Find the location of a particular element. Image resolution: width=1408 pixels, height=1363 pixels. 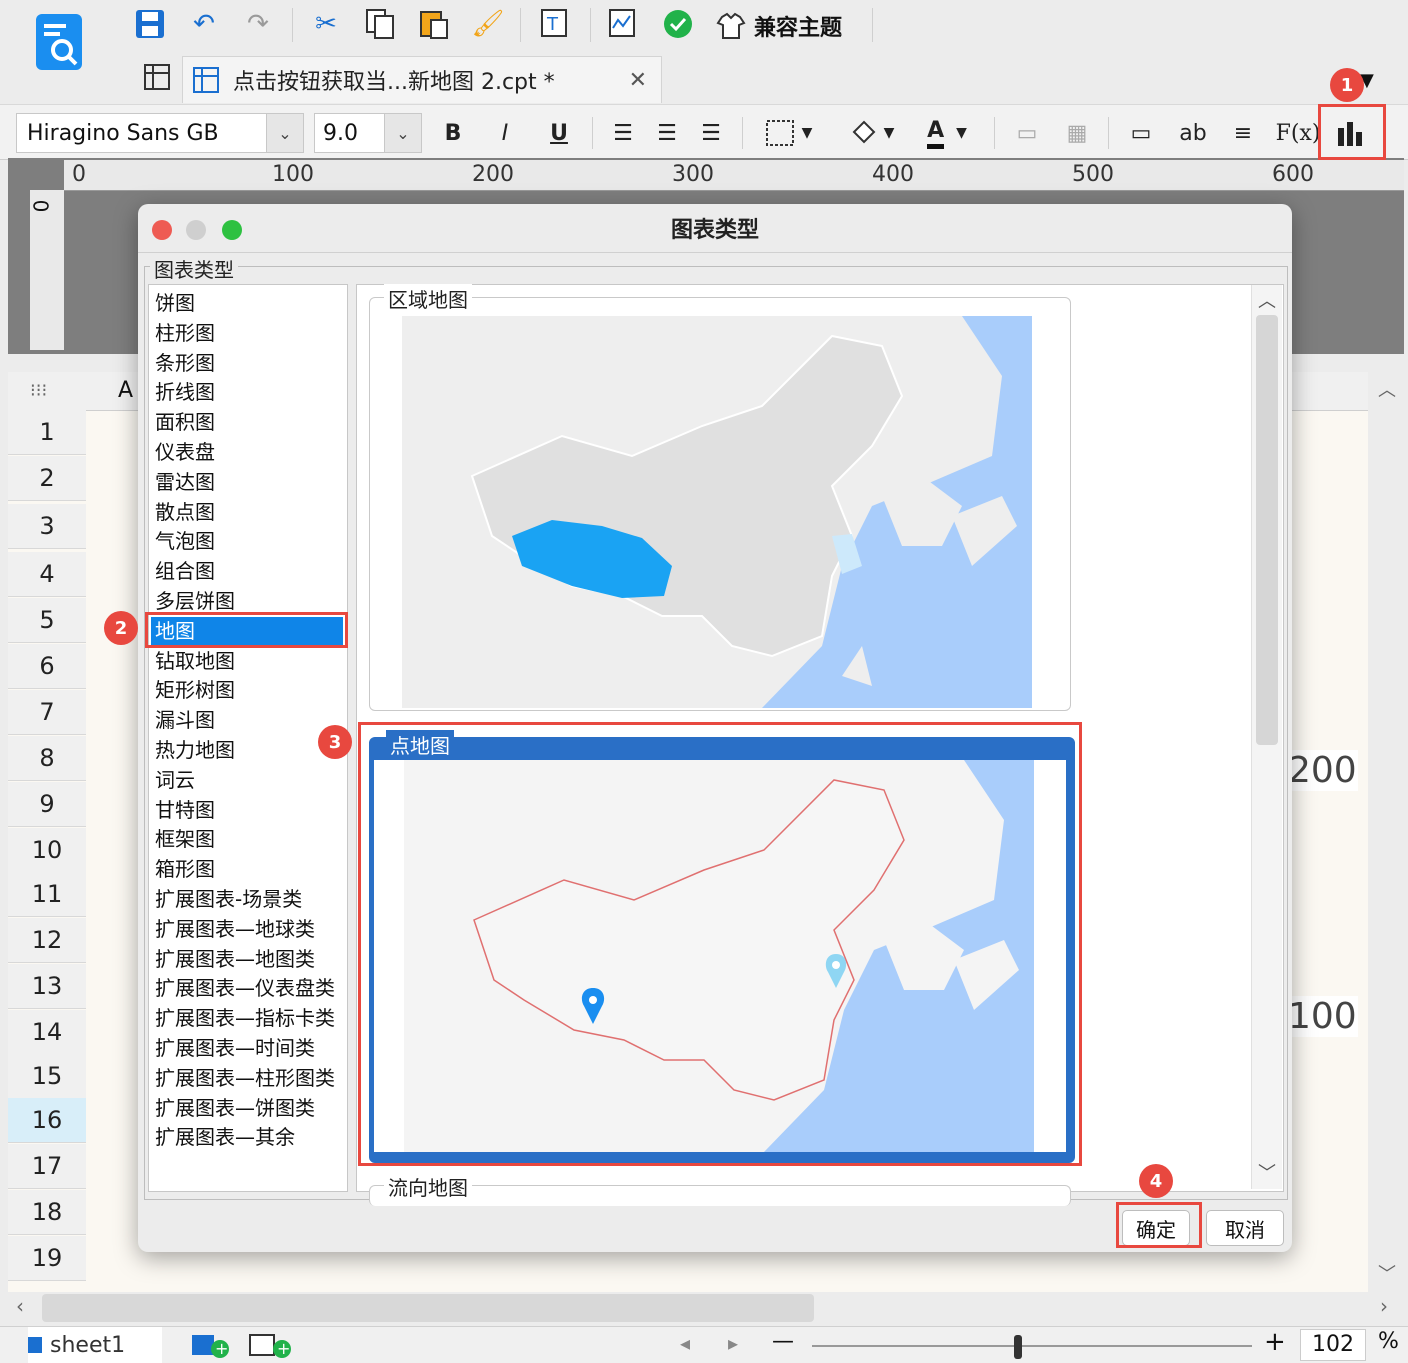

chart-type-item: 框架图 is located at coordinates (247, 839).